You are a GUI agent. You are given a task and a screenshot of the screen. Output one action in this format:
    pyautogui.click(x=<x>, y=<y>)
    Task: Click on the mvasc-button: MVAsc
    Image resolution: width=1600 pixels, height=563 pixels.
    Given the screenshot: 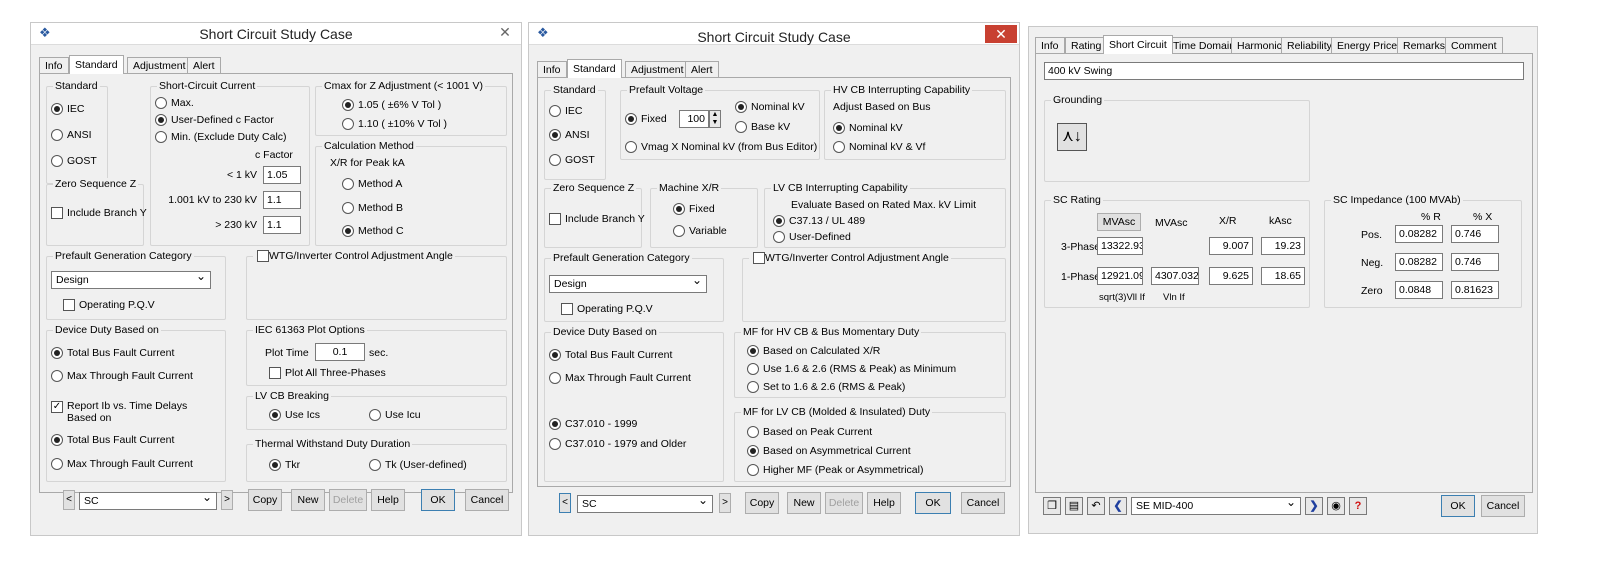 What is the action you would take?
    pyautogui.click(x=1119, y=222)
    